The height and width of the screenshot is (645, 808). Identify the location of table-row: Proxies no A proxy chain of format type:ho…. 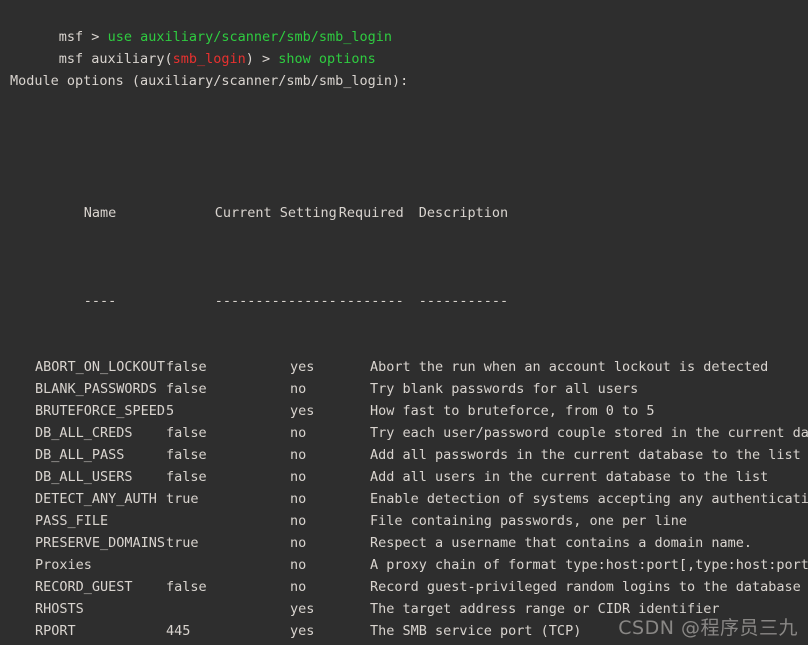
(421, 565).